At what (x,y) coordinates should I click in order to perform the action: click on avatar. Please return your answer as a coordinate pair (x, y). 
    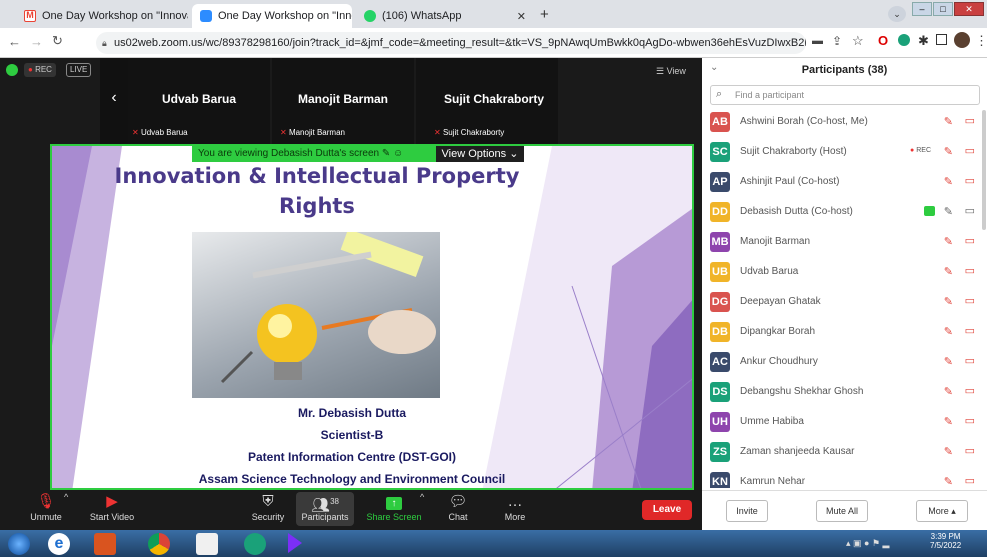
    Looking at the image, I should click on (962, 40).